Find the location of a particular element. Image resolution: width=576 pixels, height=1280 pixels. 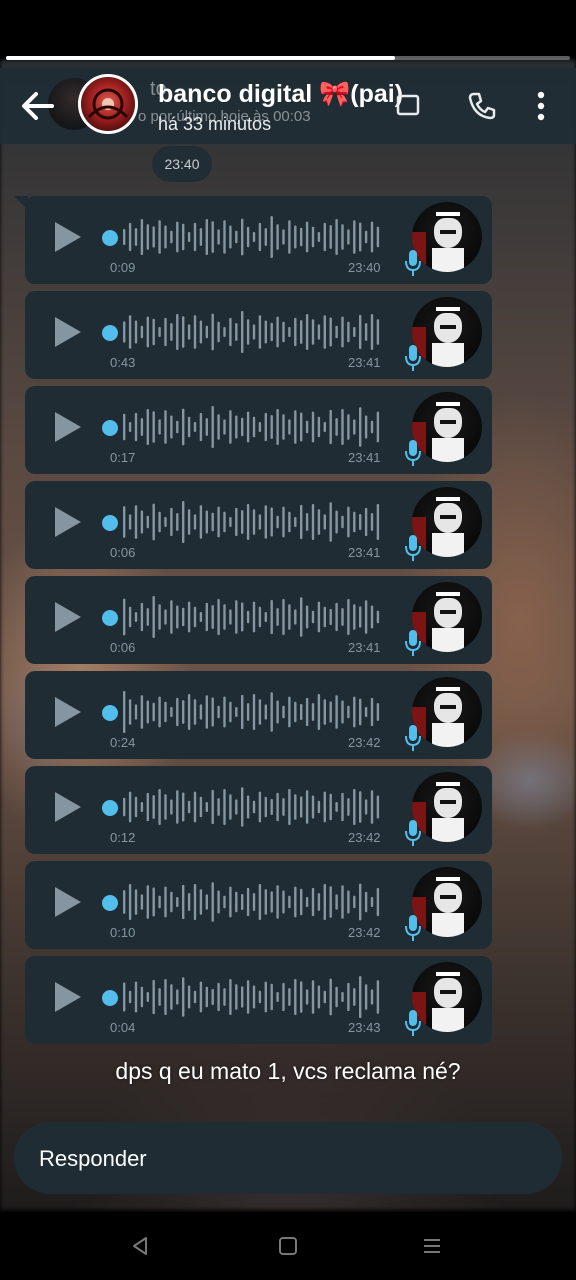

reply-input: Responder is located at coordinates (288, 1158).